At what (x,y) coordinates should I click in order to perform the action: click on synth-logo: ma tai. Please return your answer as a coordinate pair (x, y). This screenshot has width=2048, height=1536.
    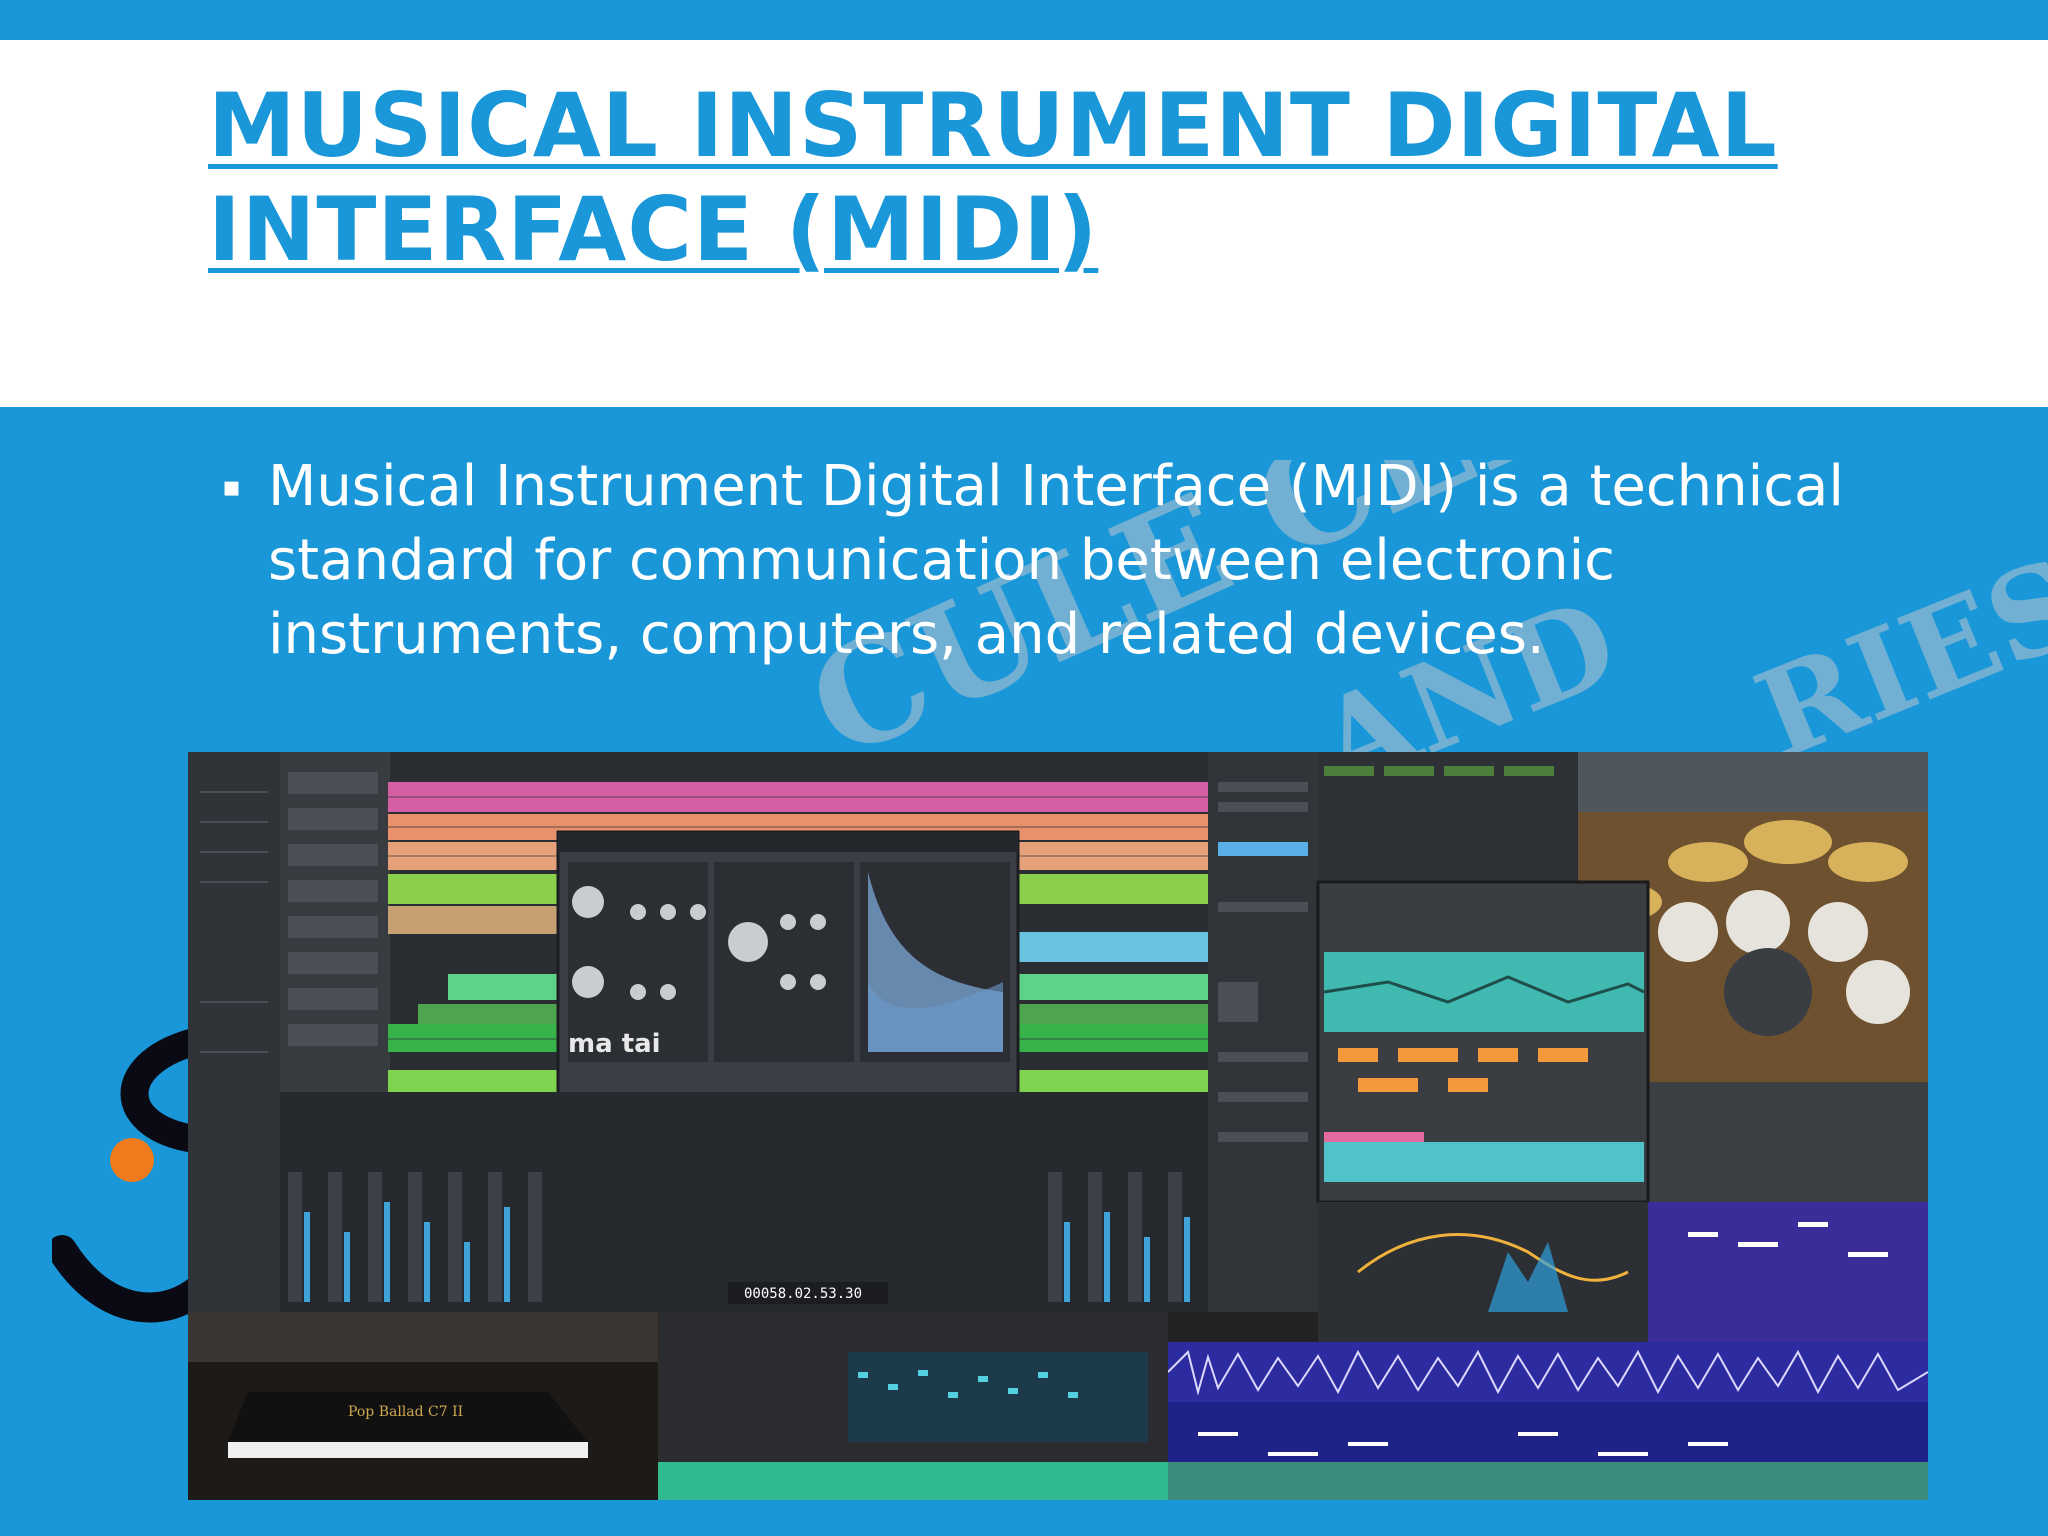
    Looking at the image, I should click on (614, 1044).